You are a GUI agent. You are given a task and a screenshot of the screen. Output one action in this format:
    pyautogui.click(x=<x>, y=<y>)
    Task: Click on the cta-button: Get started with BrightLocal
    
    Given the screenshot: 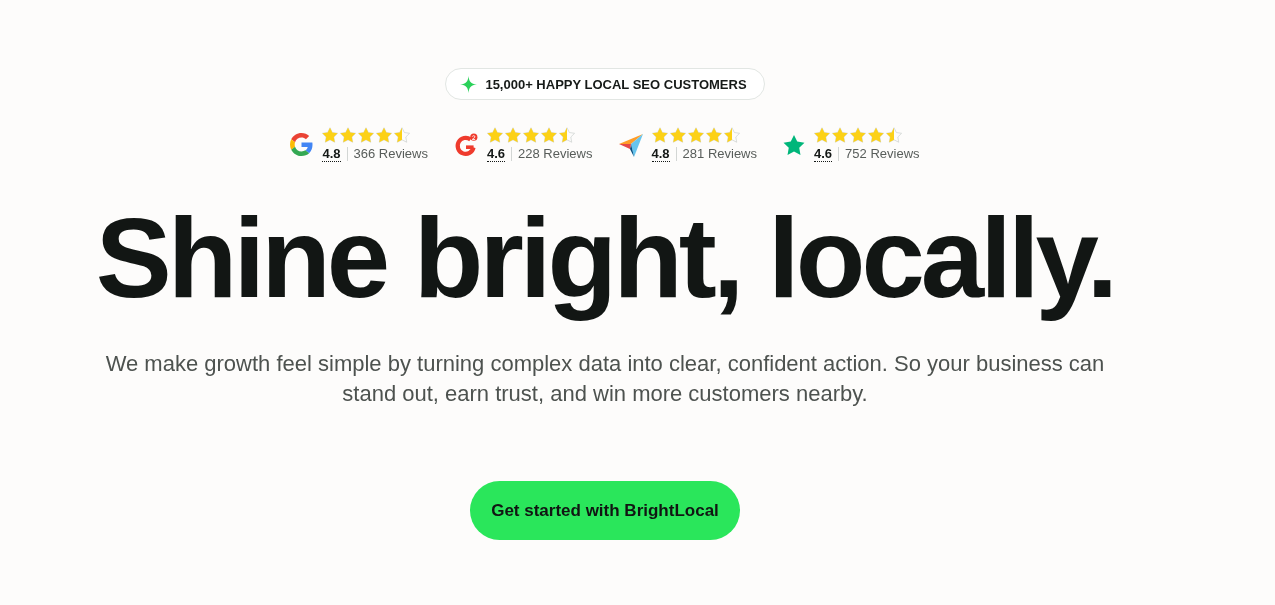 What is the action you would take?
    pyautogui.click(x=605, y=511)
    